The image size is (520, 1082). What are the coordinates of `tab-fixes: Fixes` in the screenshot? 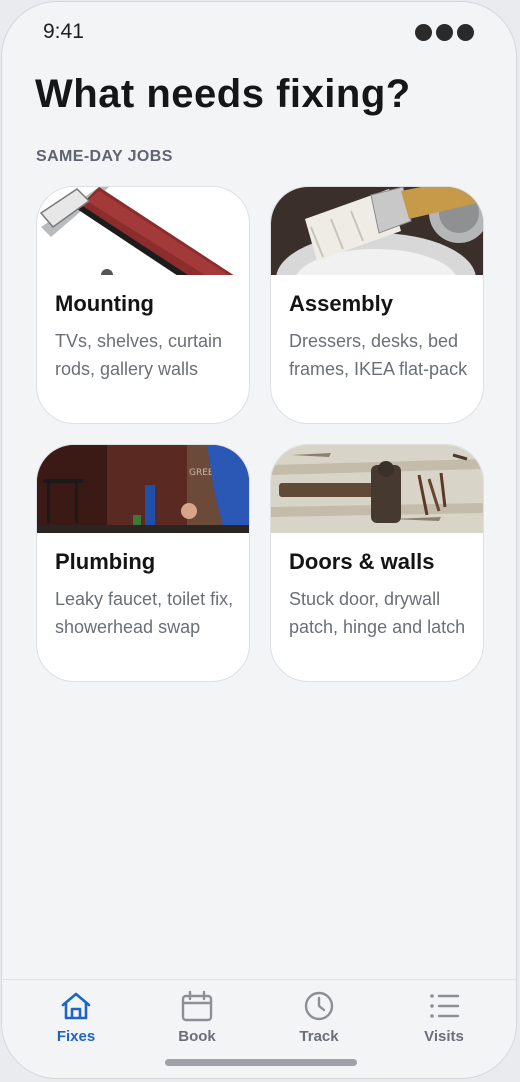 It's located at (76, 1017).